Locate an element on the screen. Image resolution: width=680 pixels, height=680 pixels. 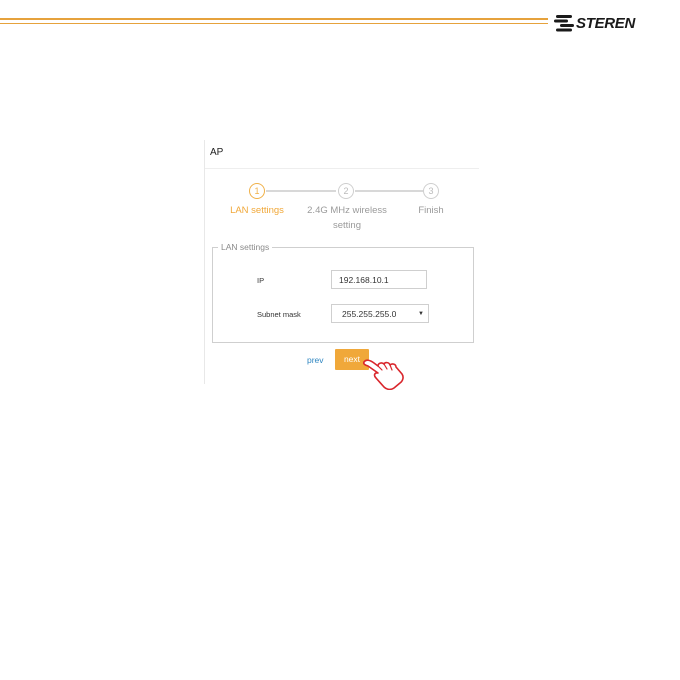
subnet-mask-value: 255.255.255.0 is located at coordinates (369, 314).